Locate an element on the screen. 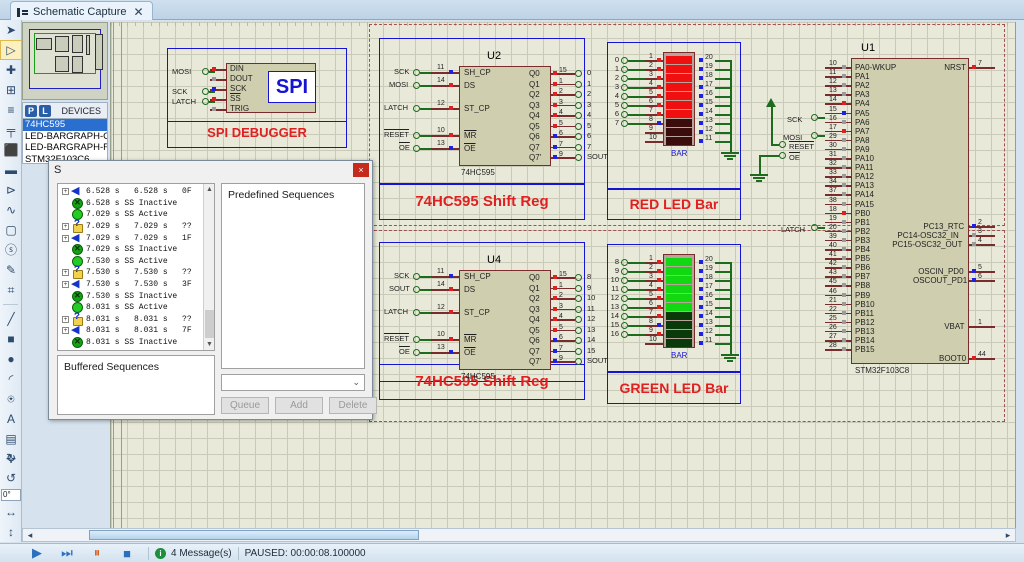 This screenshot has height=562, width=1024. stop-simulation-button: ■ is located at coordinates (127, 553).